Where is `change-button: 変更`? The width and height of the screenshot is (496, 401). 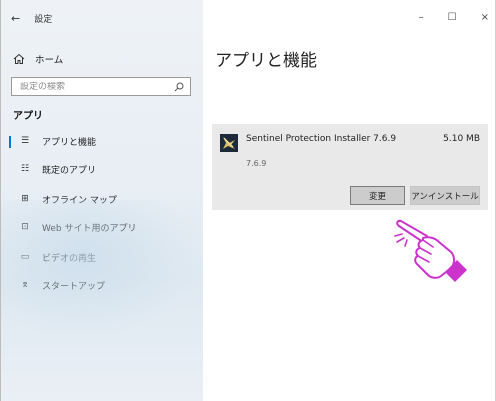
change-button: 変更 is located at coordinates (377, 195).